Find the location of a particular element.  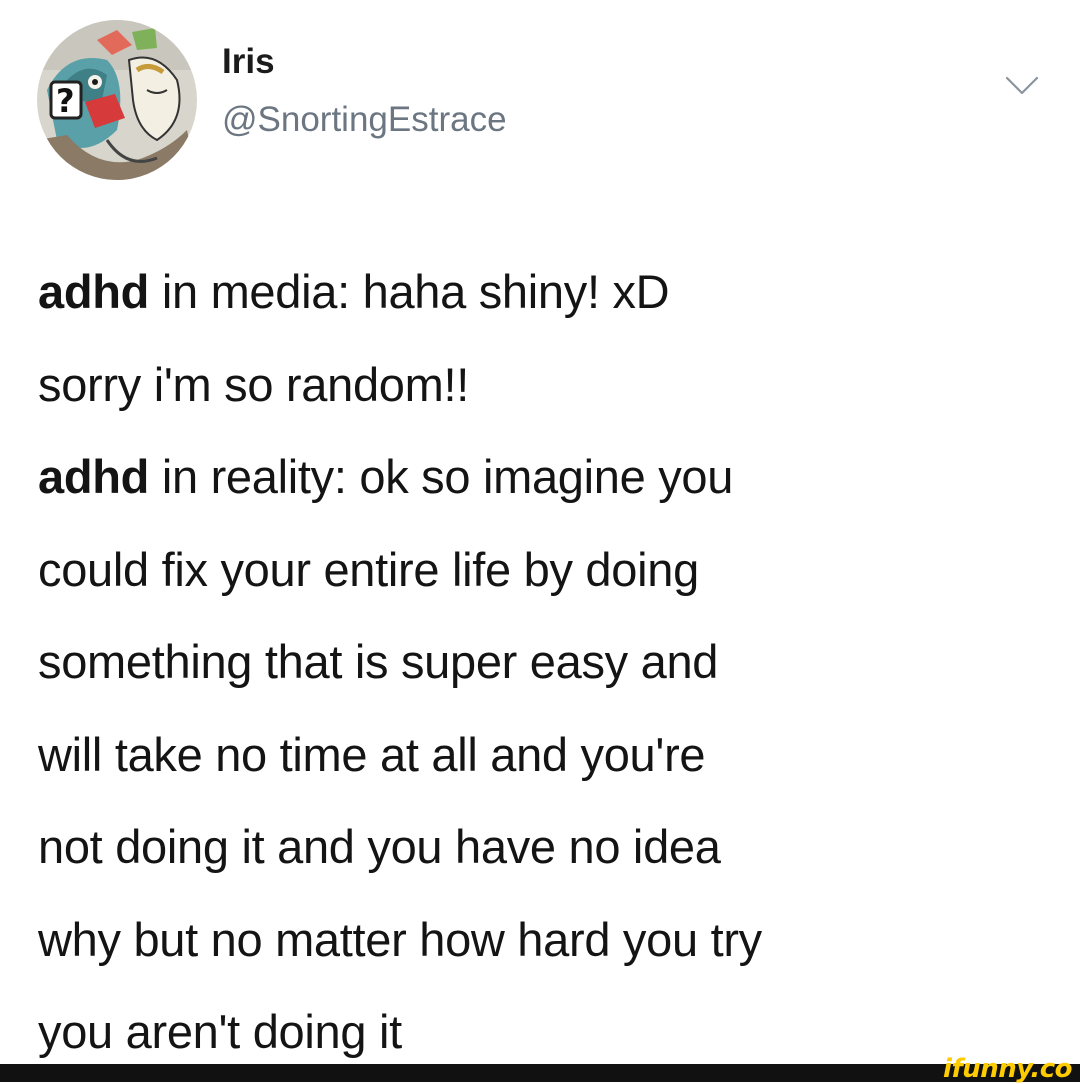

tweet-text-span: sorry i'm so random!! is located at coordinates (253, 384).